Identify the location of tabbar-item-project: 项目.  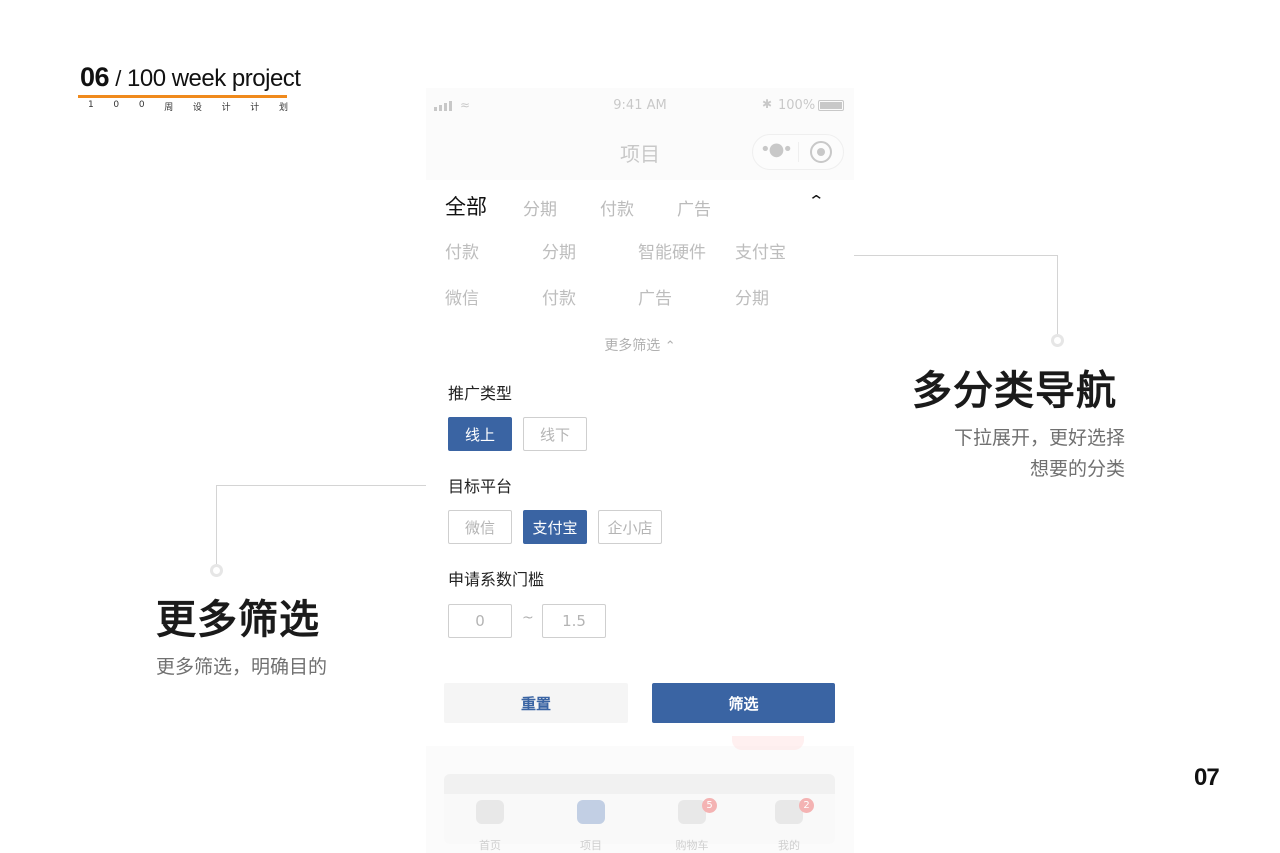
(591, 823).